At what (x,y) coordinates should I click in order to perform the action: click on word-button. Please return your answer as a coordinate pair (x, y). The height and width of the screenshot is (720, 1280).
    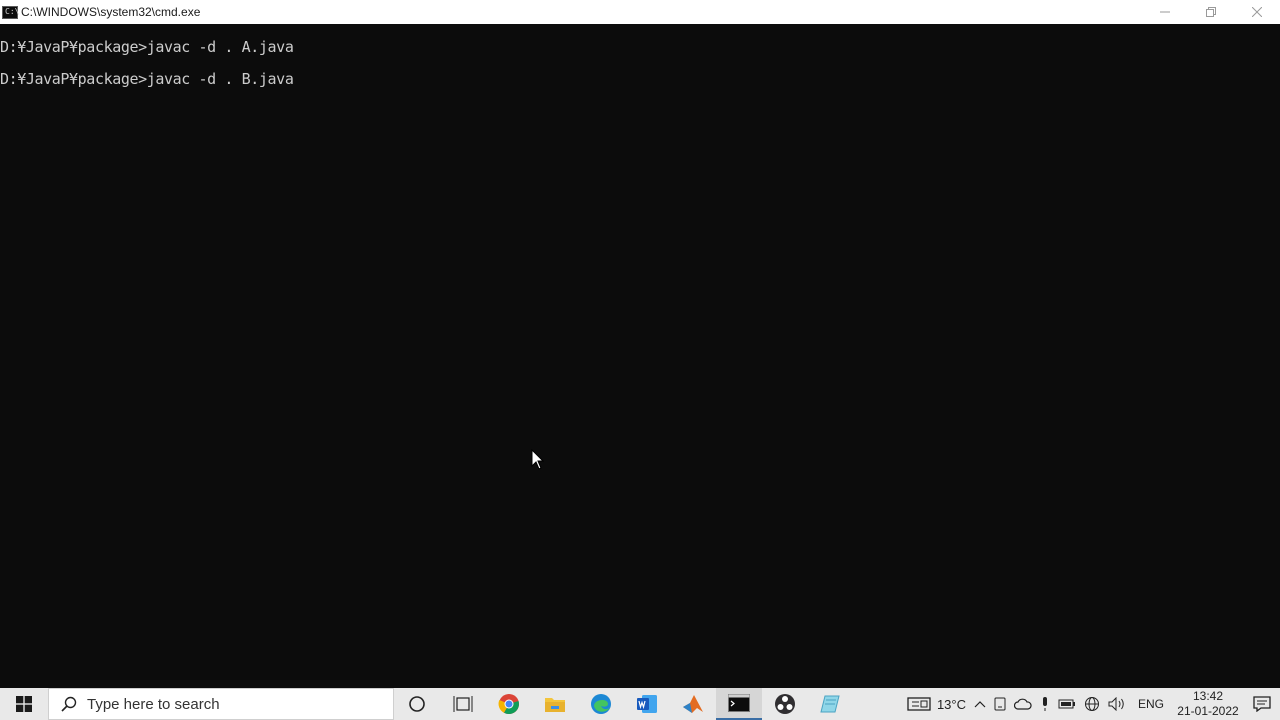
    Looking at the image, I should click on (647, 704).